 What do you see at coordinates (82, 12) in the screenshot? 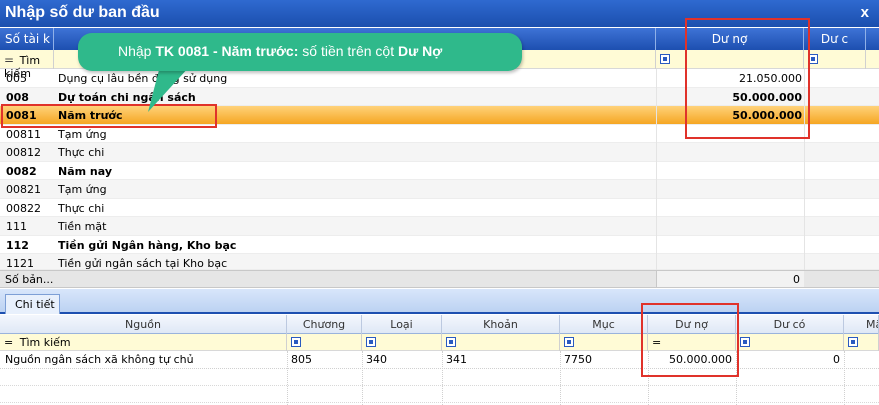
I see `window-title: Nhập số dư ban đầu` at bounding box center [82, 12].